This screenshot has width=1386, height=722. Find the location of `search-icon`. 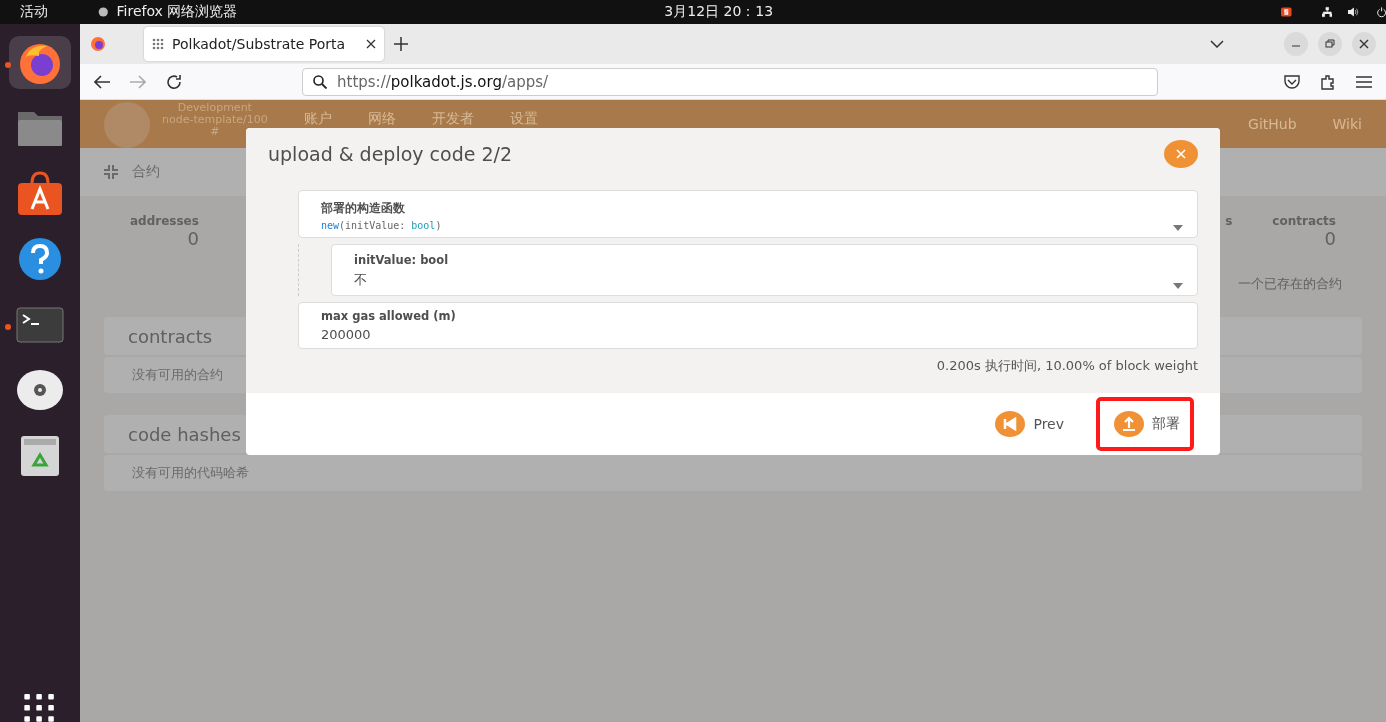

search-icon is located at coordinates (320, 81).